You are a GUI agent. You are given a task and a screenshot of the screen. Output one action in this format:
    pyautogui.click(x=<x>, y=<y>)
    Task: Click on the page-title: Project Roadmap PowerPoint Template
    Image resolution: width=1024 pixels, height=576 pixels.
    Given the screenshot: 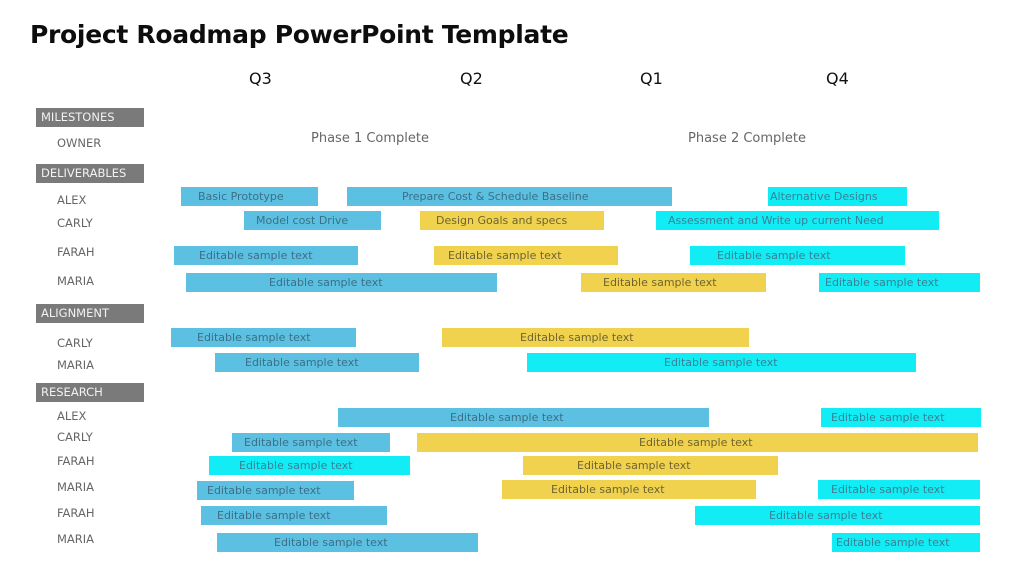 What is the action you would take?
    pyautogui.click(x=299, y=34)
    